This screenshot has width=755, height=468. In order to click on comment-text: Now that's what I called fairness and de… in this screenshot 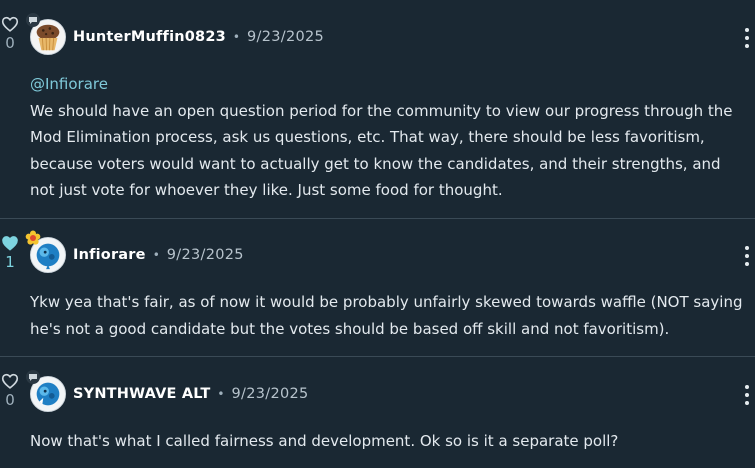, I will do `click(324, 441)`.